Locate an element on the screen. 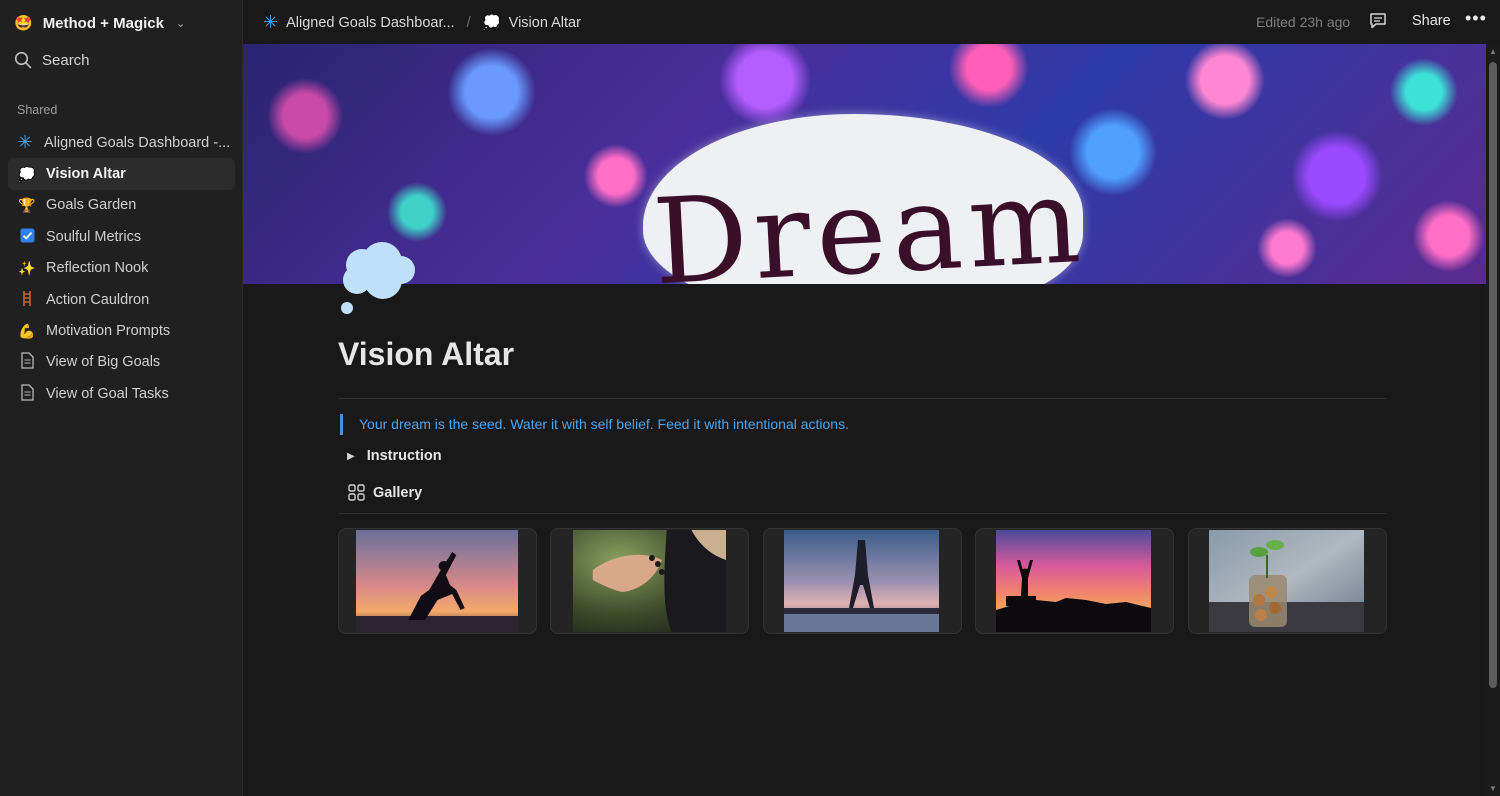  sidebar-item-label: Action Cauldron is located at coordinates (98, 299).